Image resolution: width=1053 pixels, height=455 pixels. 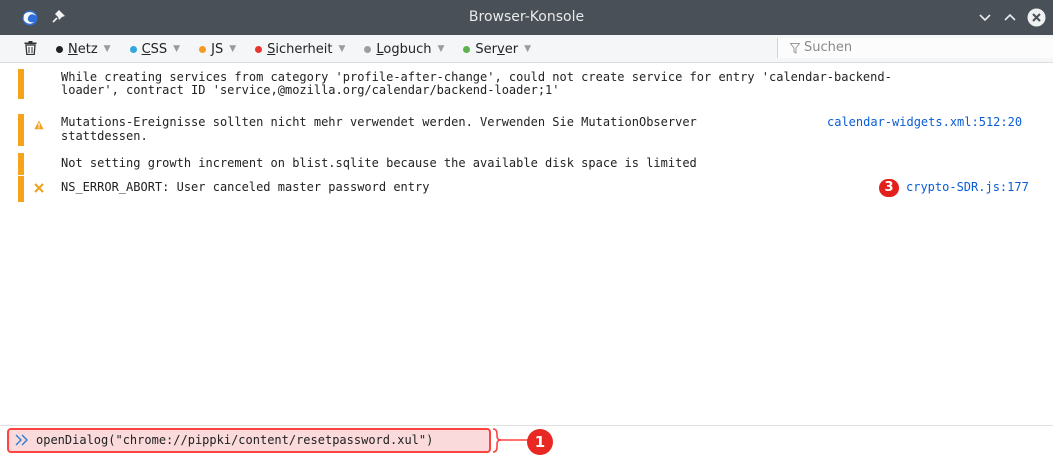 I want to click on annotation-badge: 3, so click(x=889, y=188).